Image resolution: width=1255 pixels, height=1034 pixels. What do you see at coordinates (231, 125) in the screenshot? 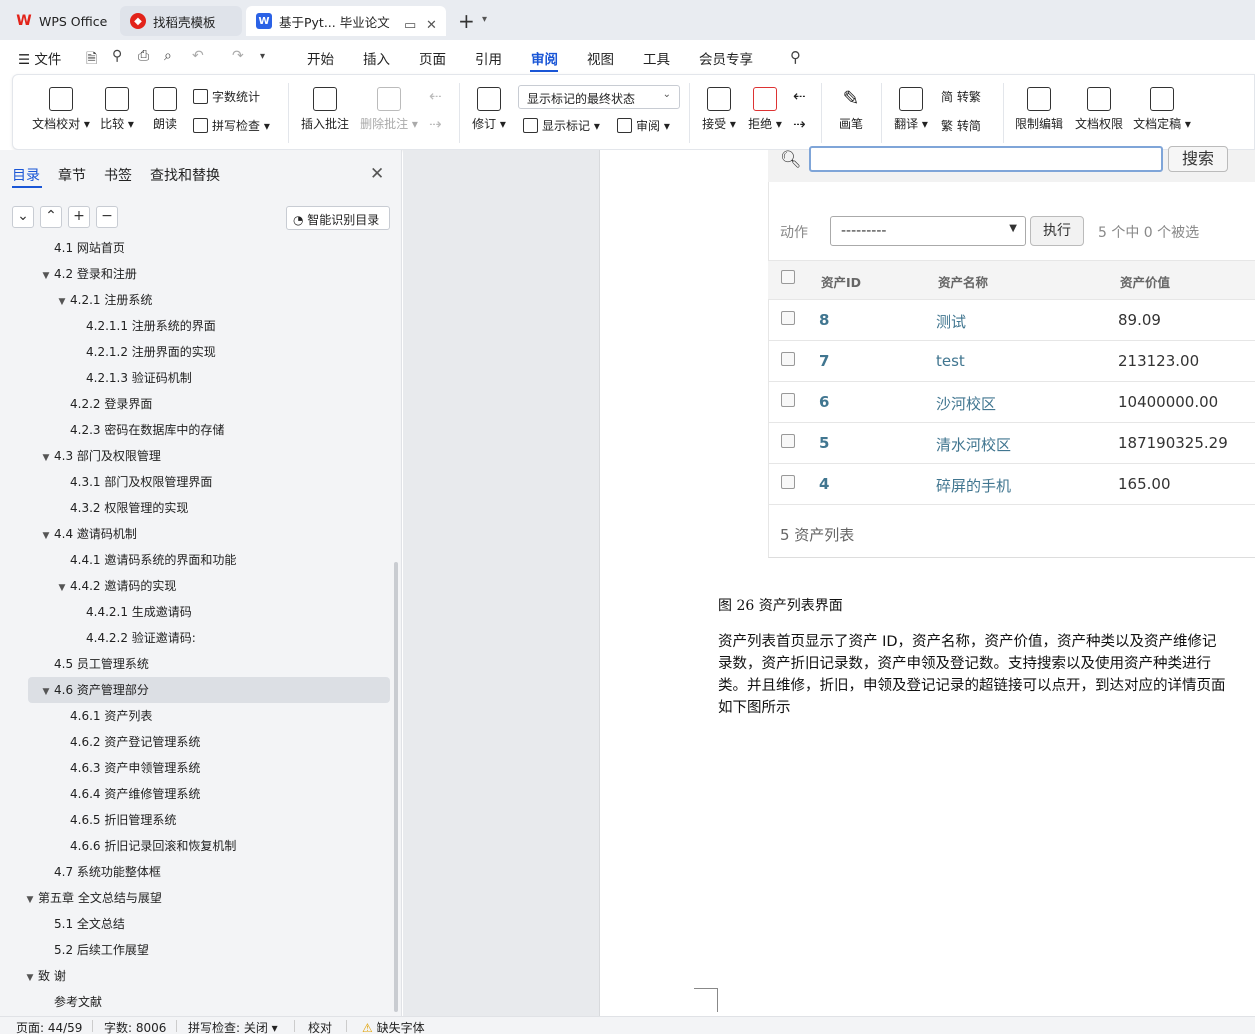
I see `spell-check-button: 拼写检查 ▾` at bounding box center [231, 125].